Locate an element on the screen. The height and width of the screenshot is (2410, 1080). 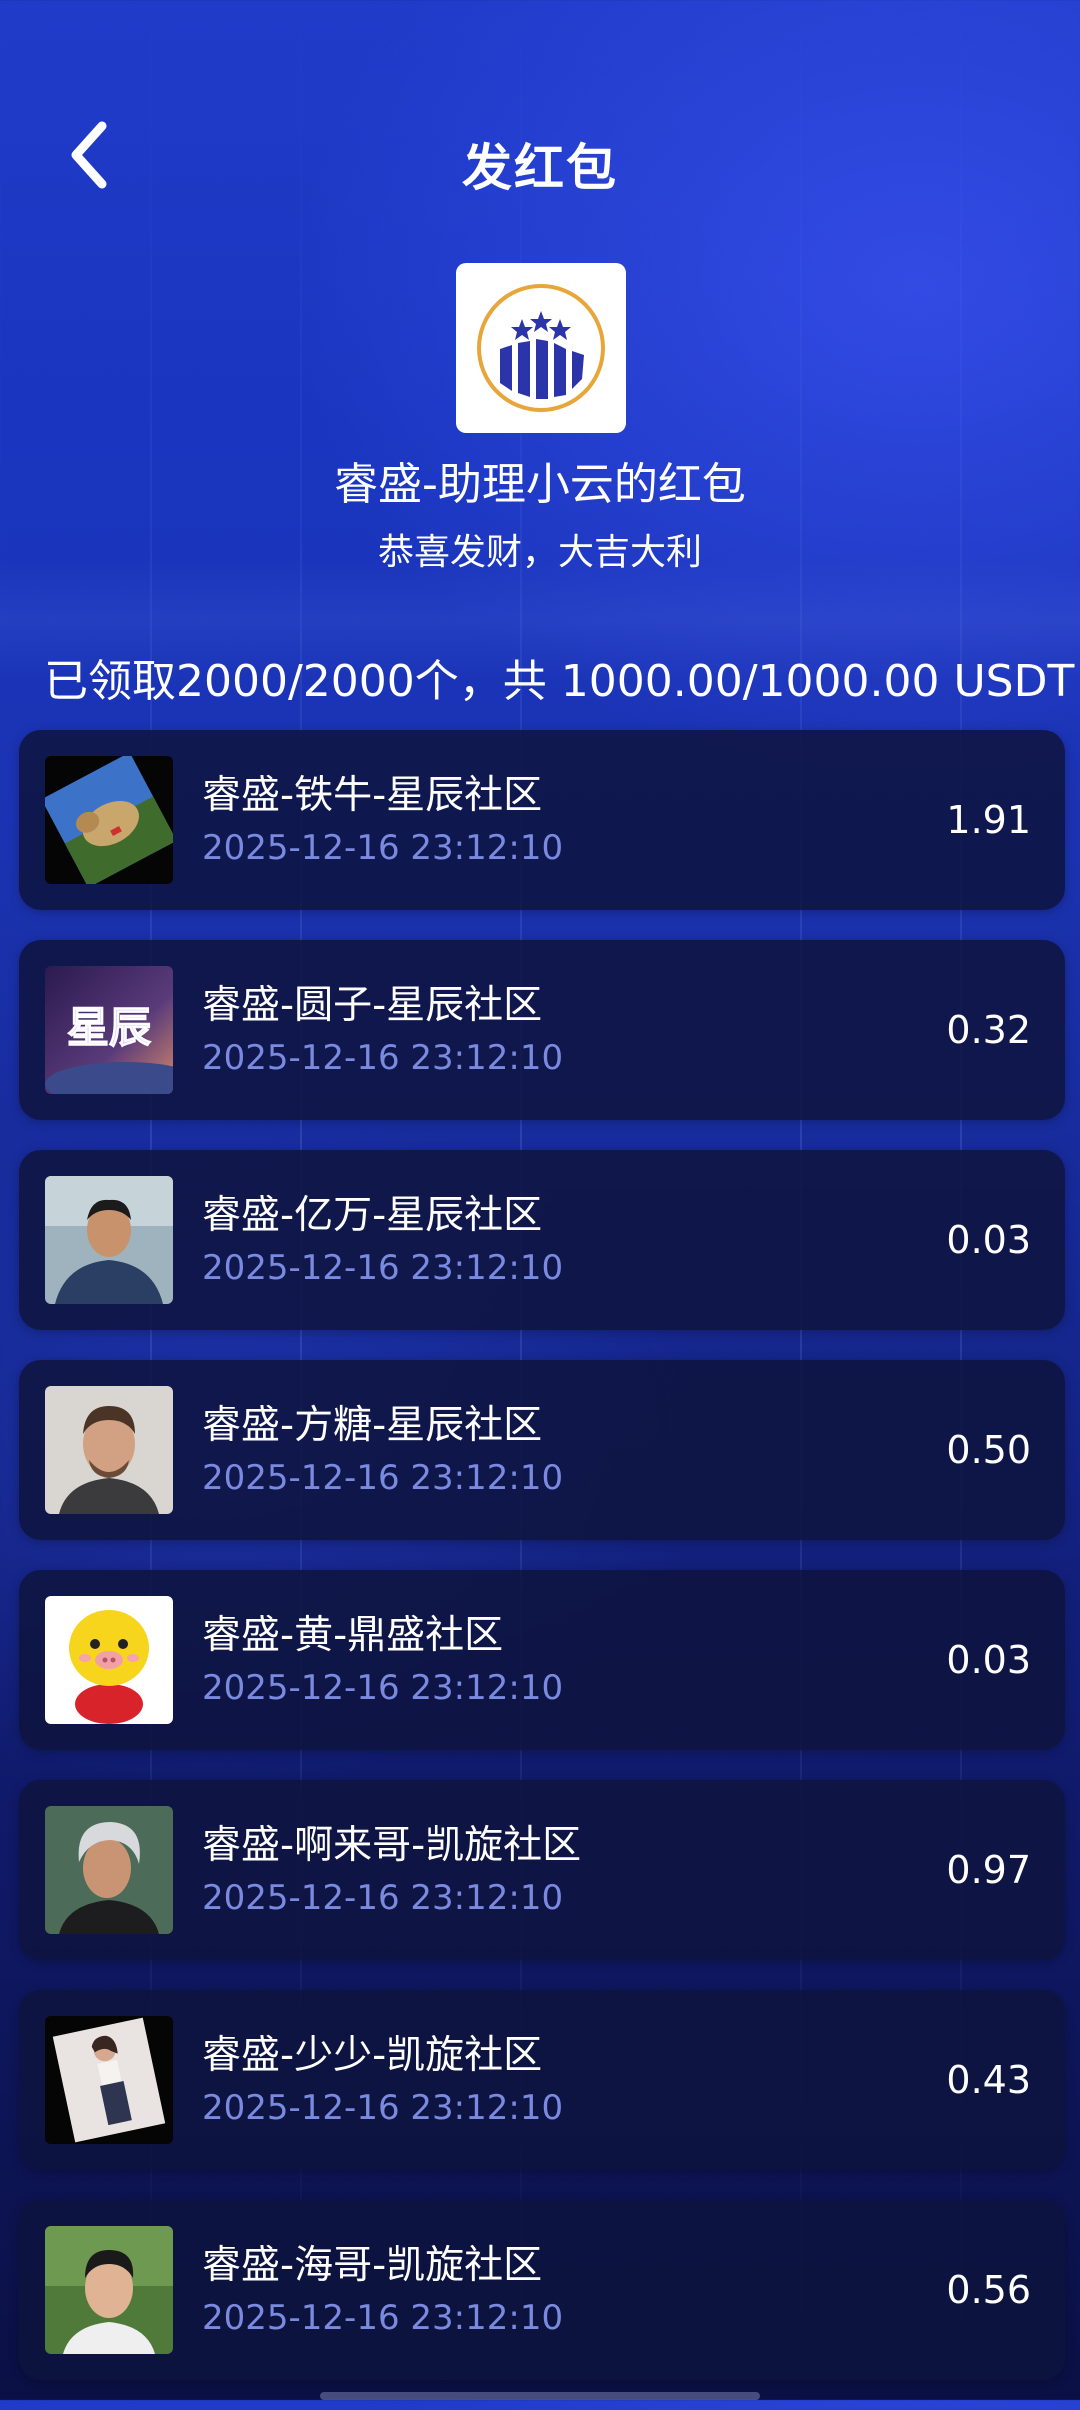
yellow-pig-toy-icon is located at coordinates (109, 1660).